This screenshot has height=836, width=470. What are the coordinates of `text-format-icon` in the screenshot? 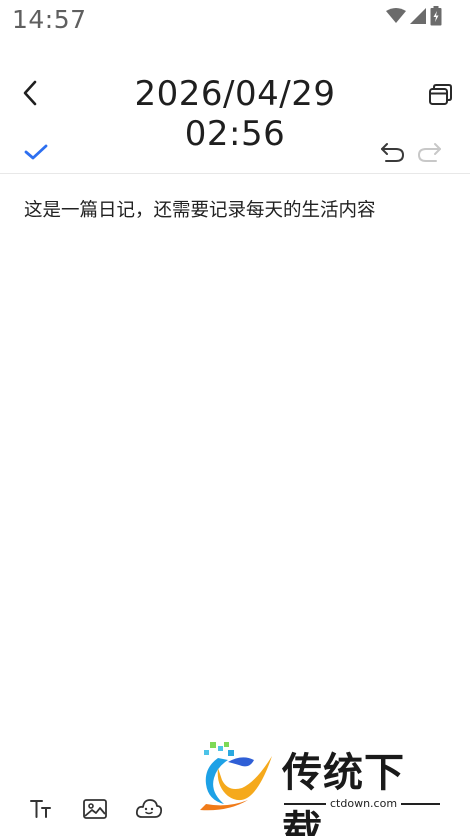 It's located at (40, 809).